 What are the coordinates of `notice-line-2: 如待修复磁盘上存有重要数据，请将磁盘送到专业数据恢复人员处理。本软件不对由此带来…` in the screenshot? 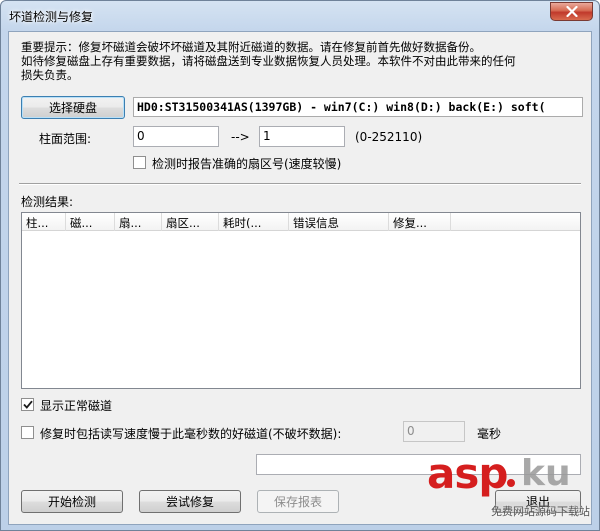 It's located at (268, 61).